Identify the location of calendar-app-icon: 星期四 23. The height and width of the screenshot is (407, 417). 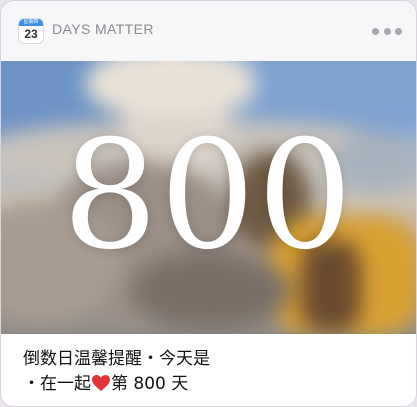
(31, 31).